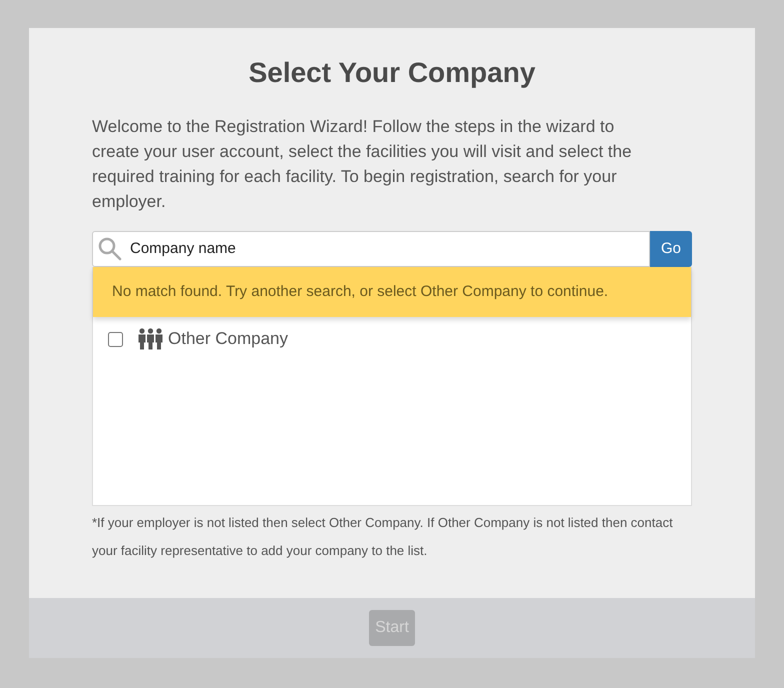 The height and width of the screenshot is (688, 784). What do you see at coordinates (150, 339) in the screenshot?
I see `people-icon` at bounding box center [150, 339].